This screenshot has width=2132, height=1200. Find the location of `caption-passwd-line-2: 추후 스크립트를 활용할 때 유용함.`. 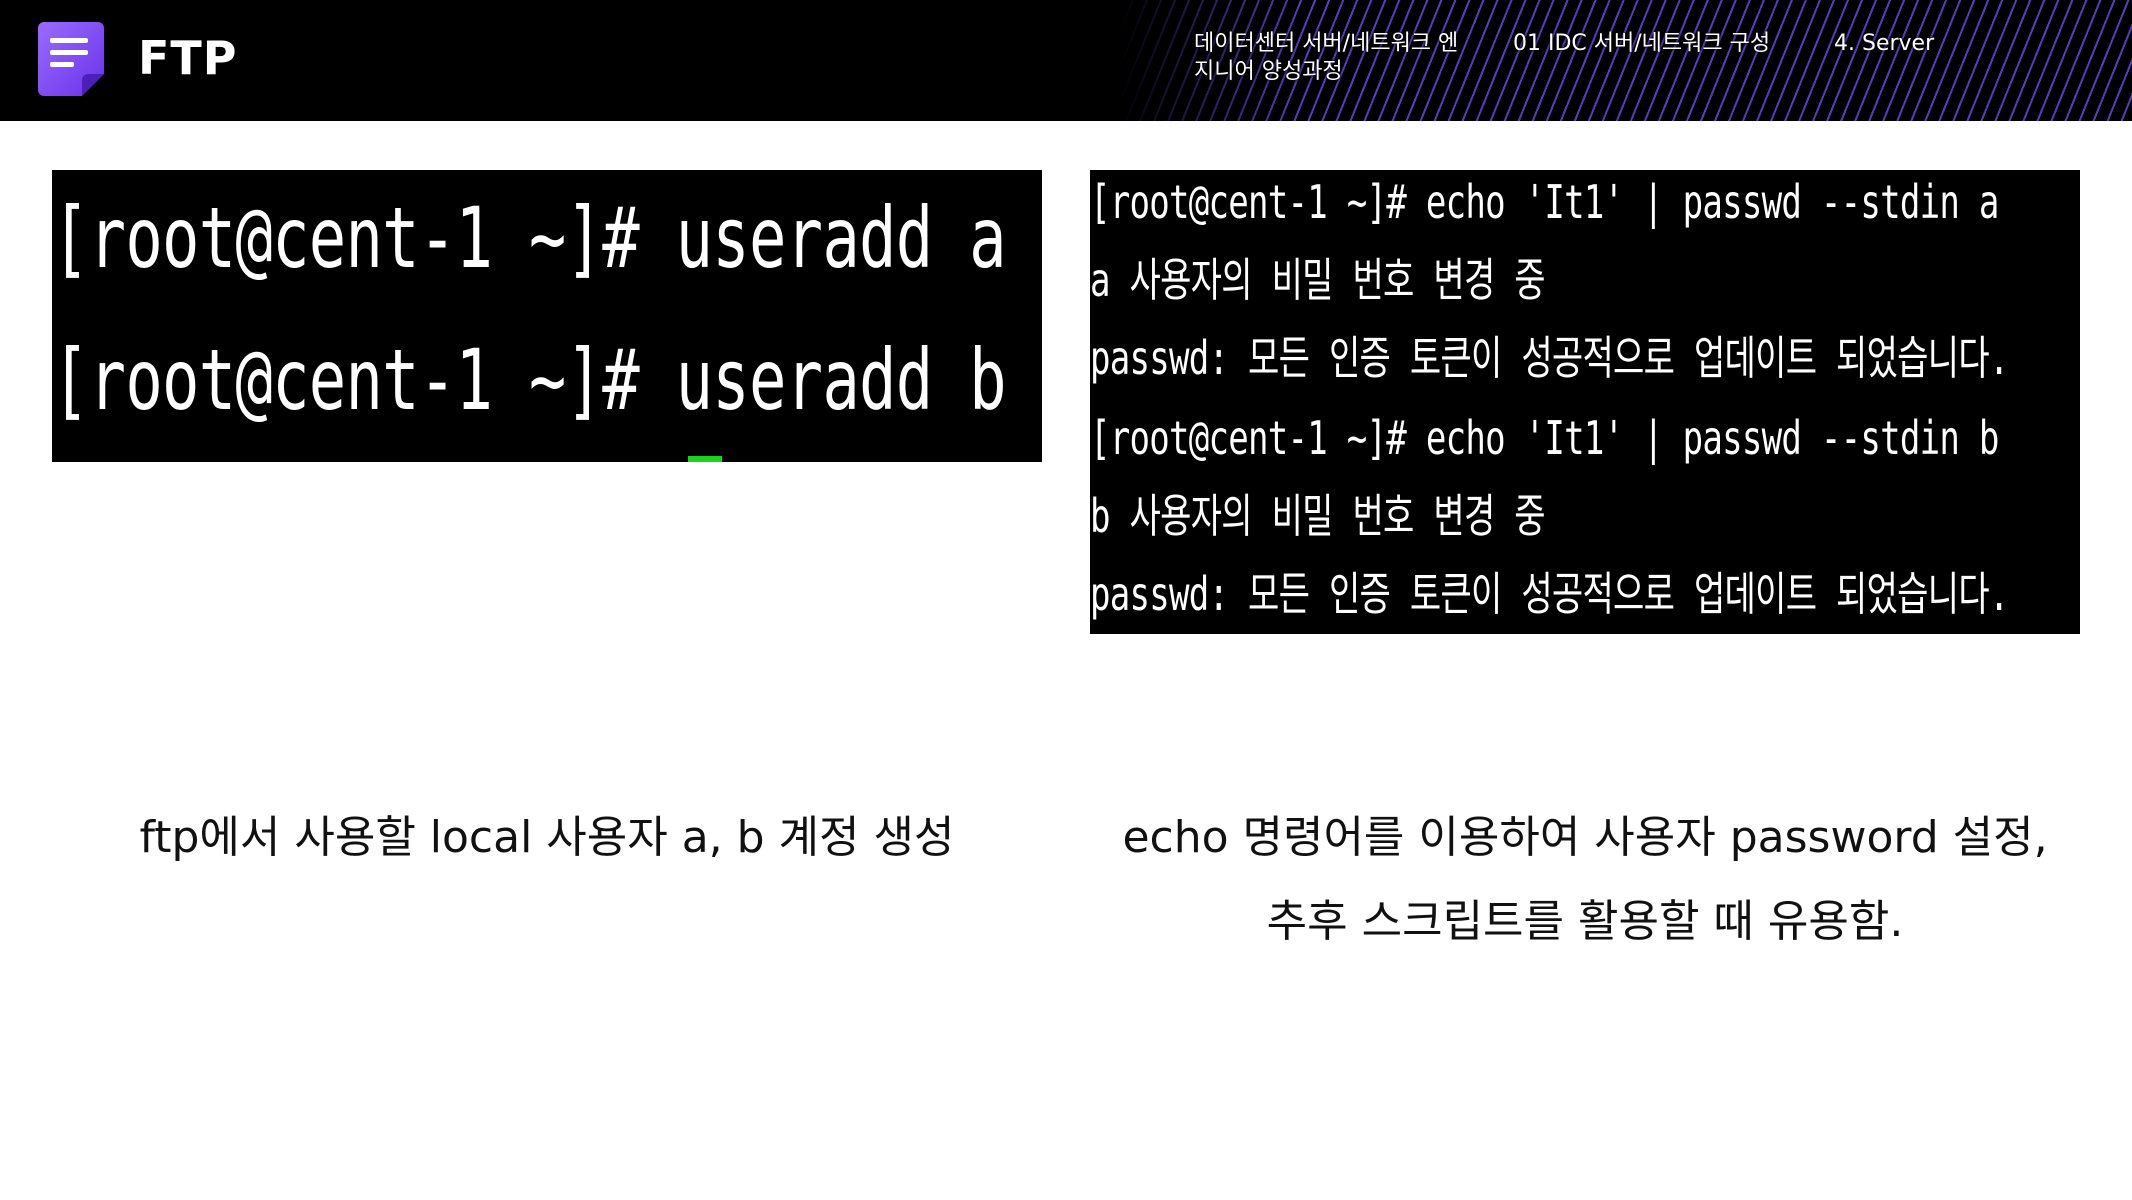

caption-passwd-line-2: 추후 스크립트를 활용할 때 유용함. is located at coordinates (1585, 921).